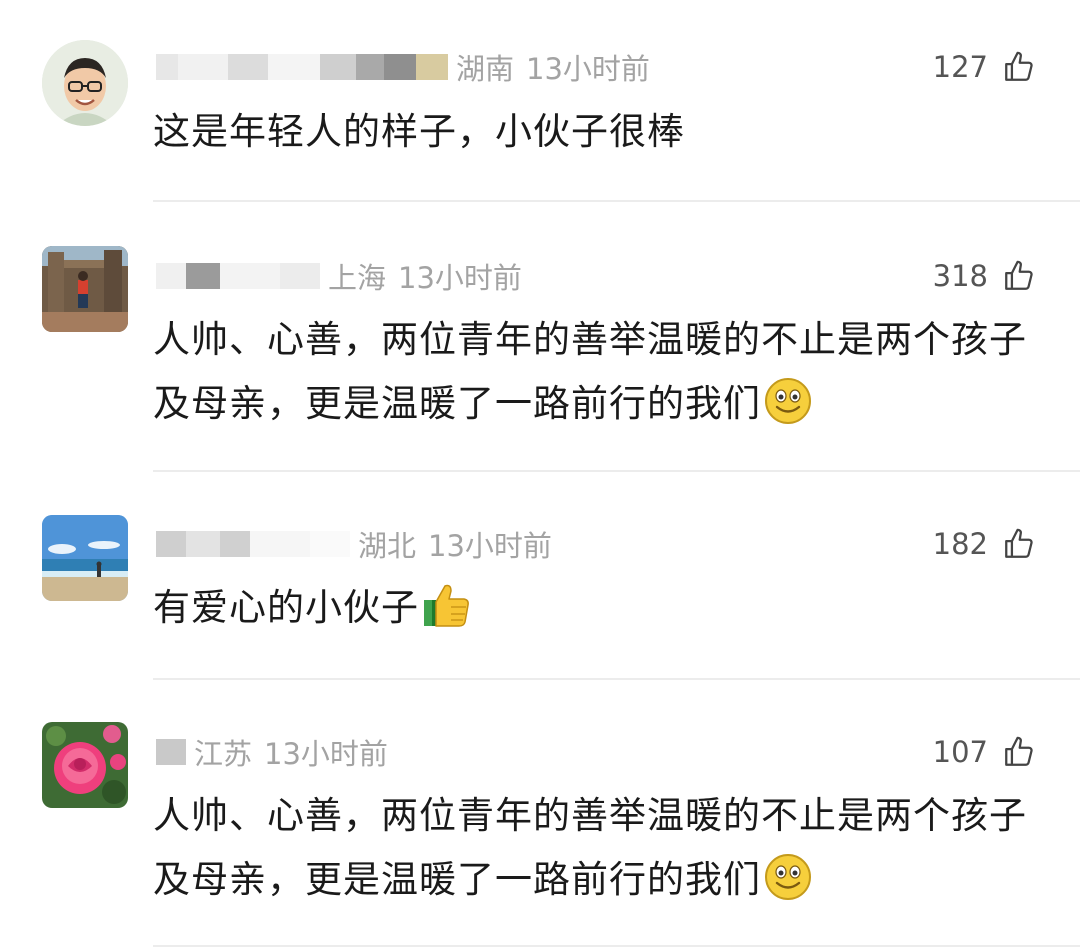 Image resolution: width=1080 pixels, height=949 pixels. What do you see at coordinates (354, 544) in the screenshot?
I see `comment-header: 湖北 13小时前` at bounding box center [354, 544].